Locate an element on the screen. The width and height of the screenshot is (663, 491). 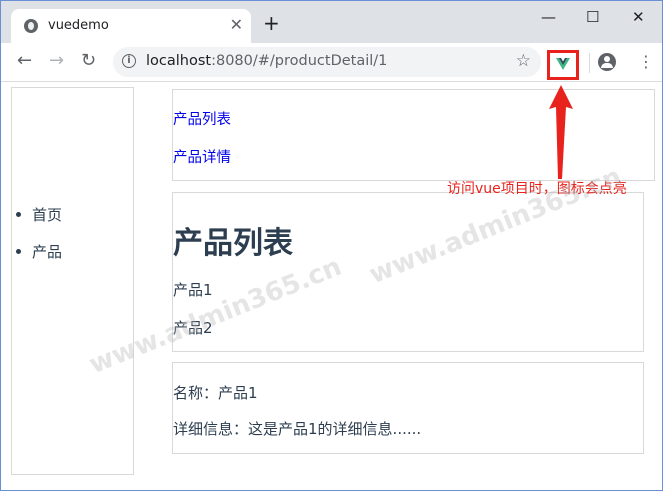
vue-devtools-icon is located at coordinates (563, 64).